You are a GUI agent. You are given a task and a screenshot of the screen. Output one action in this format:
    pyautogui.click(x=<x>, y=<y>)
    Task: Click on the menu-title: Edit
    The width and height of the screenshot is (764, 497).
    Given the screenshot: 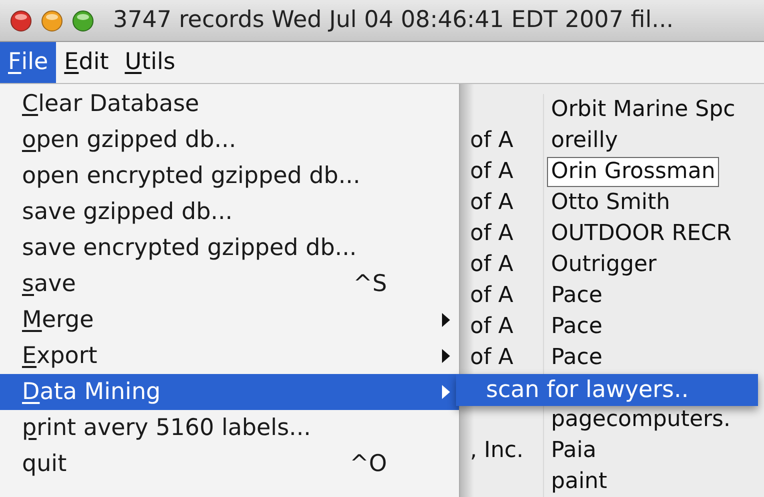 What is the action you would take?
    pyautogui.click(x=86, y=62)
    